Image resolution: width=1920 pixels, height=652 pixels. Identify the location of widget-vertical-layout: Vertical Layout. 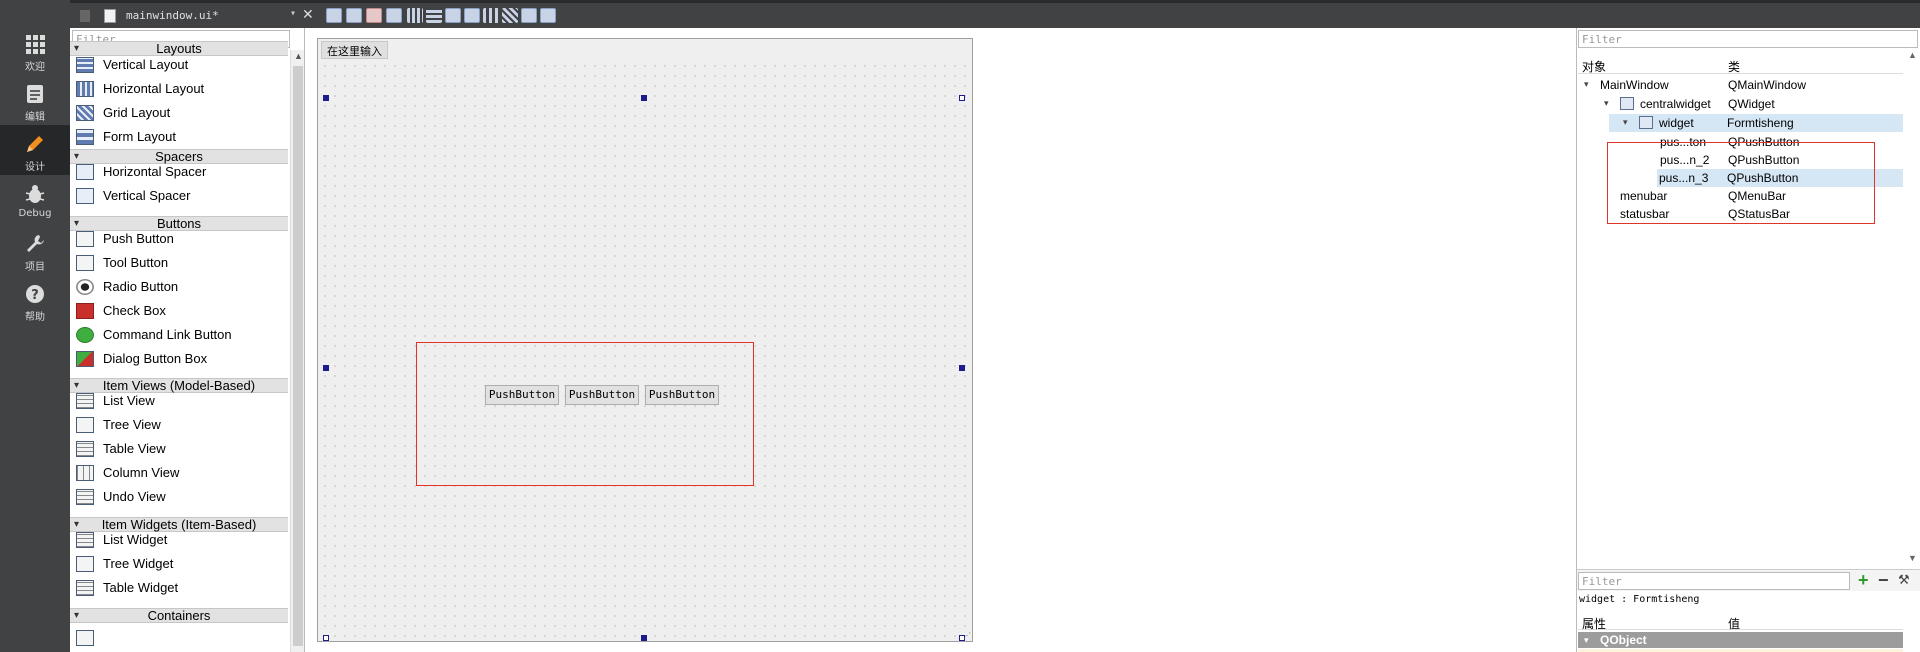
(179, 65).